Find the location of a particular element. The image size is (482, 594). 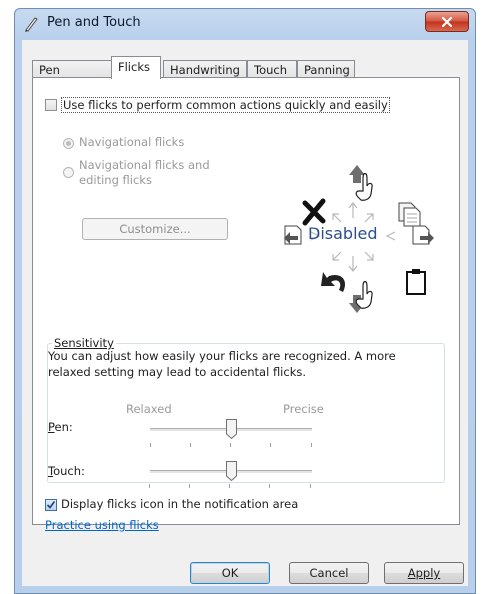

tab-label: Flicks is located at coordinates (134, 67).